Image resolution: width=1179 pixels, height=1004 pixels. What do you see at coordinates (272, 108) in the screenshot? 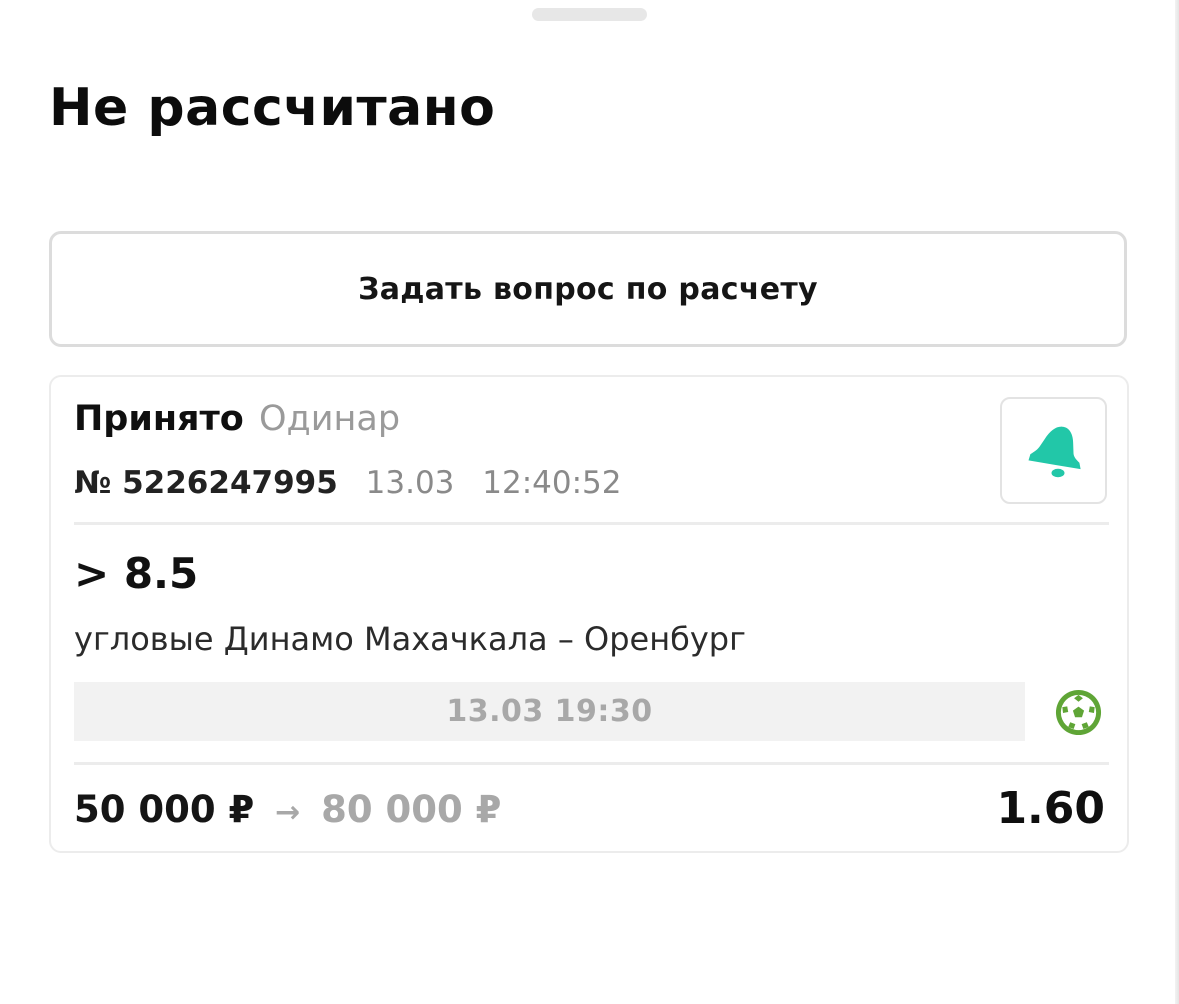
I see `page-title: Не рассчитано` at bounding box center [272, 108].